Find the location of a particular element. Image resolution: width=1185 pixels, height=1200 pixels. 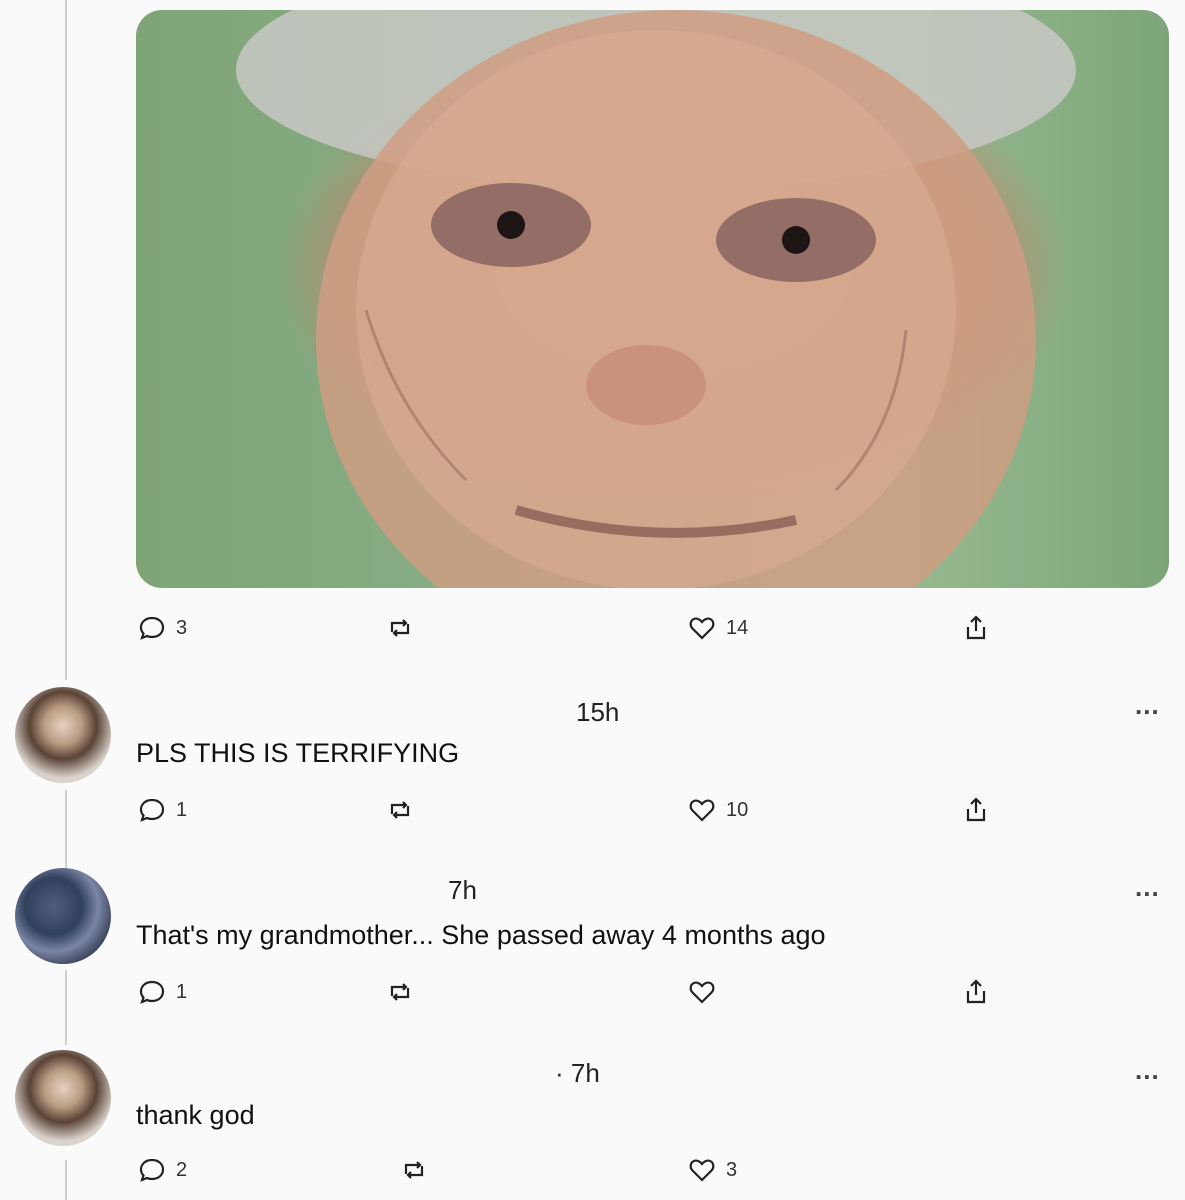

reply-button: 3 is located at coordinates (162, 628).